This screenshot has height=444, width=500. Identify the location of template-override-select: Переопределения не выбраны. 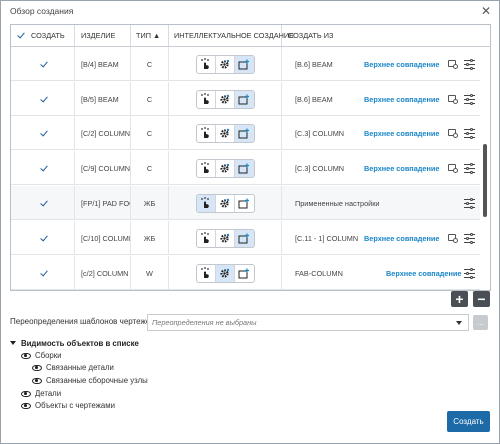
(308, 322).